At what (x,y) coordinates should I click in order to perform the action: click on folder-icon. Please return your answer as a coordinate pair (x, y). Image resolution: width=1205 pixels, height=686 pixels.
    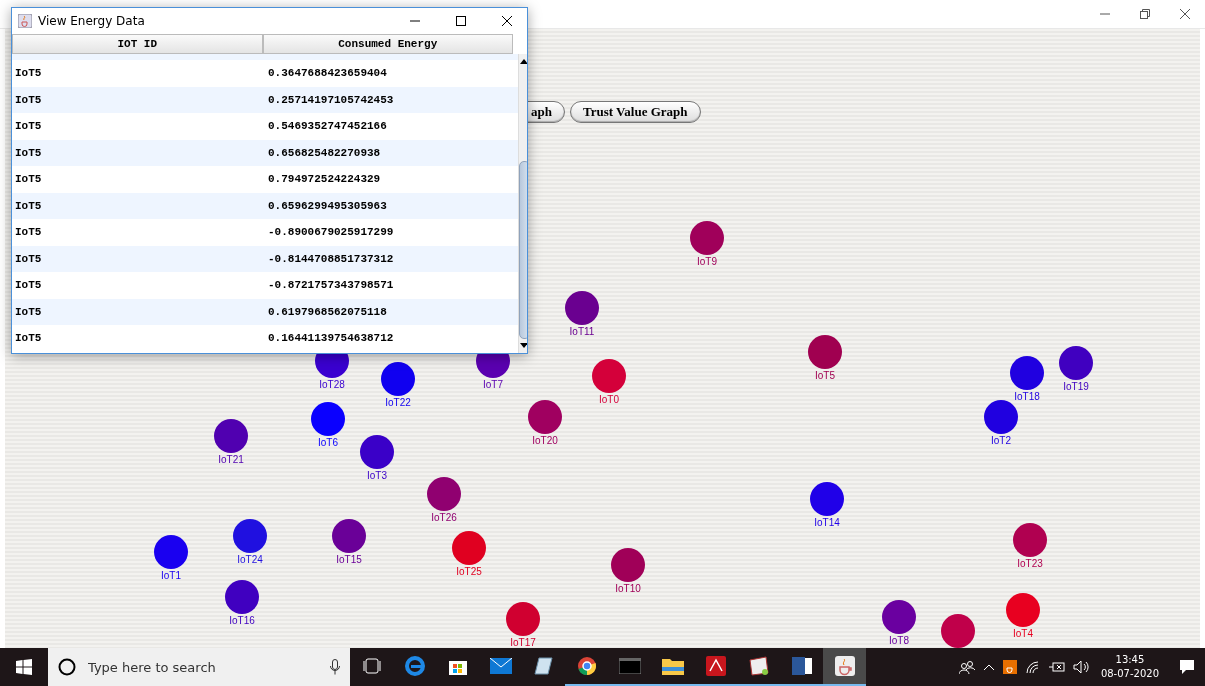
    Looking at the image, I should click on (672, 666).